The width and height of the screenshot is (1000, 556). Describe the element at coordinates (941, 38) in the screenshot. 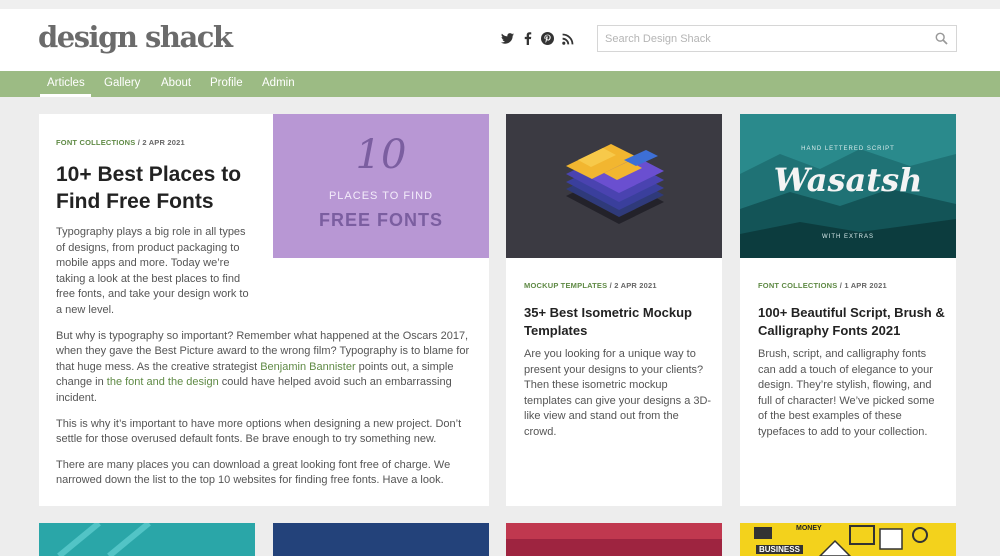

I see `search-icon` at that location.